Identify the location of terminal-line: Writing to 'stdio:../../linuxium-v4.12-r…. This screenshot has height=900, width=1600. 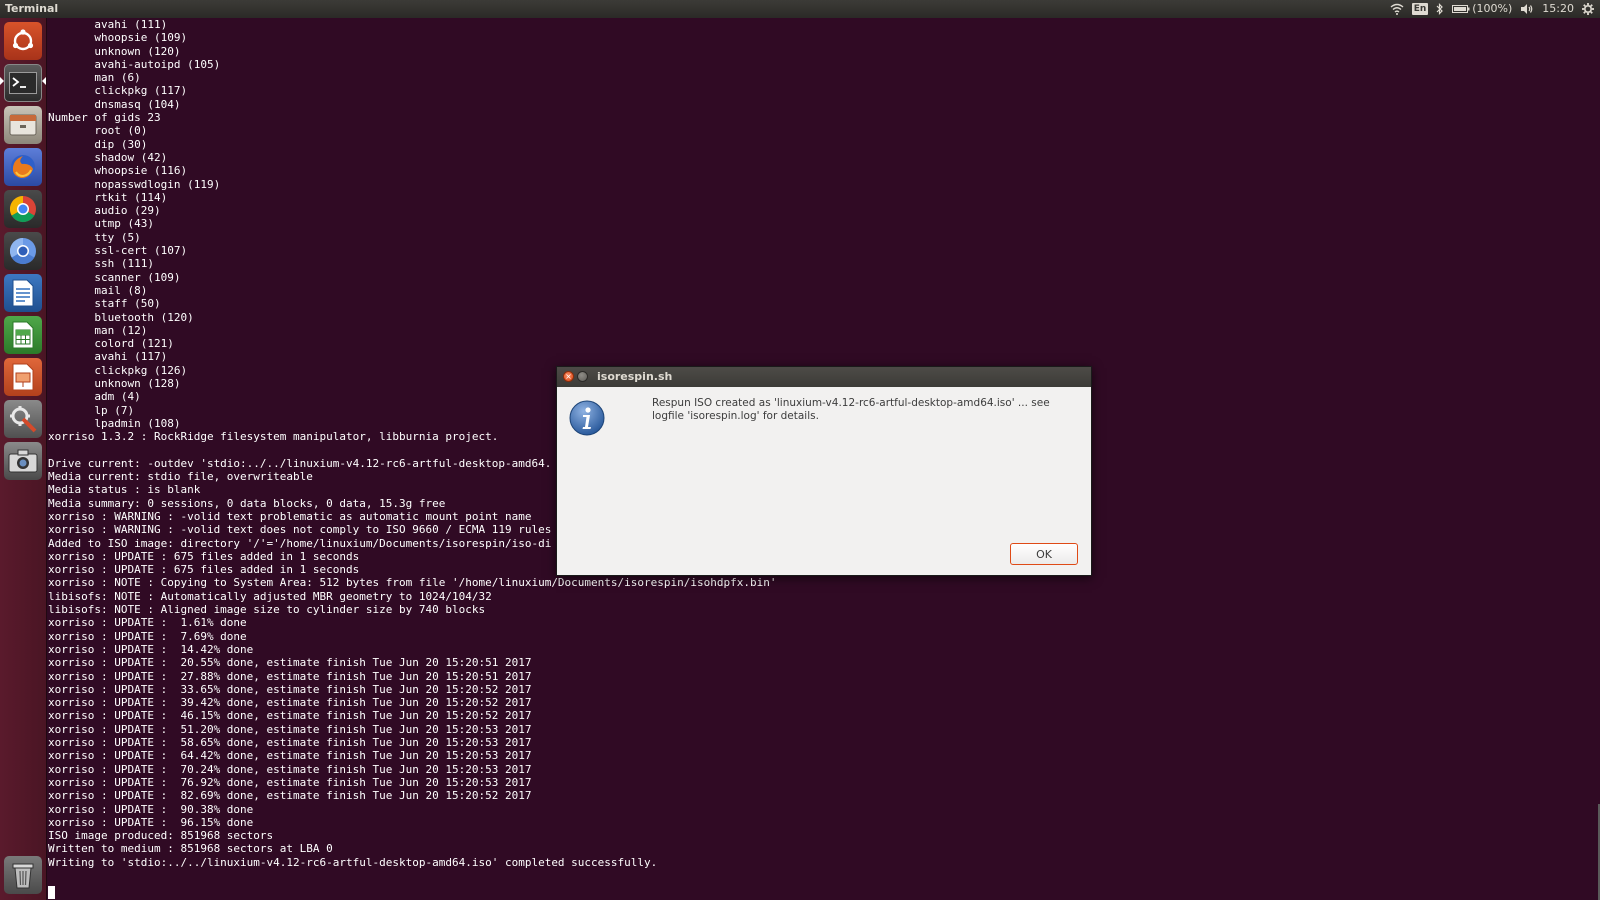
(353, 862).